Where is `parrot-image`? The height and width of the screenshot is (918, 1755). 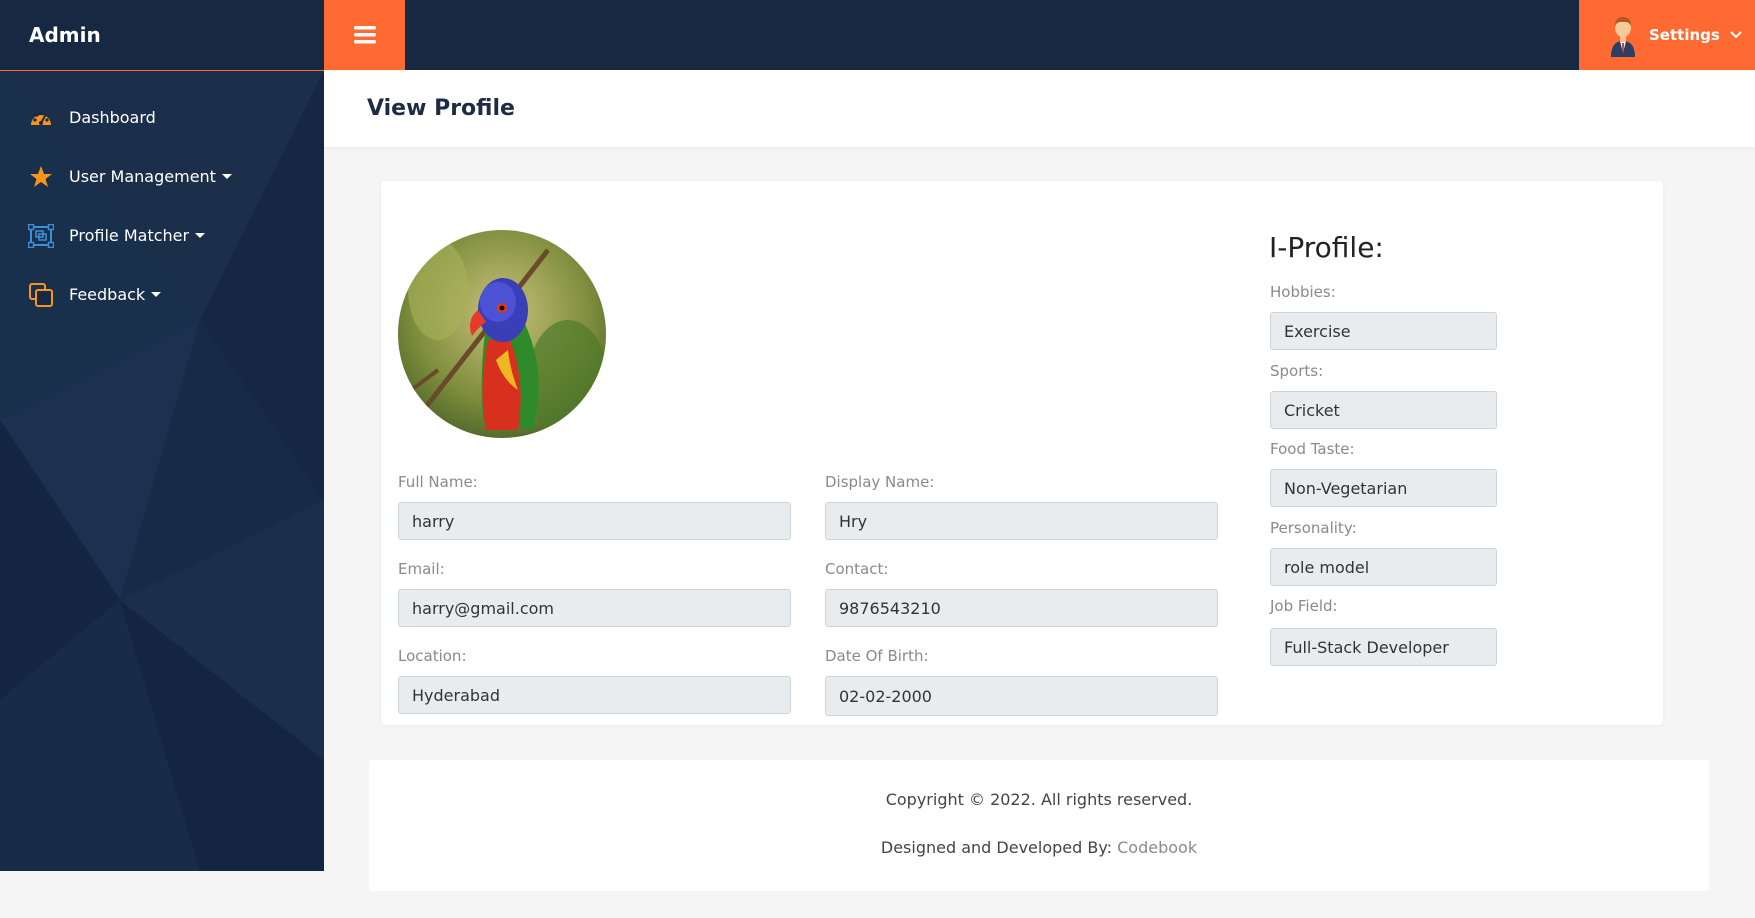
parrot-image is located at coordinates (502, 334).